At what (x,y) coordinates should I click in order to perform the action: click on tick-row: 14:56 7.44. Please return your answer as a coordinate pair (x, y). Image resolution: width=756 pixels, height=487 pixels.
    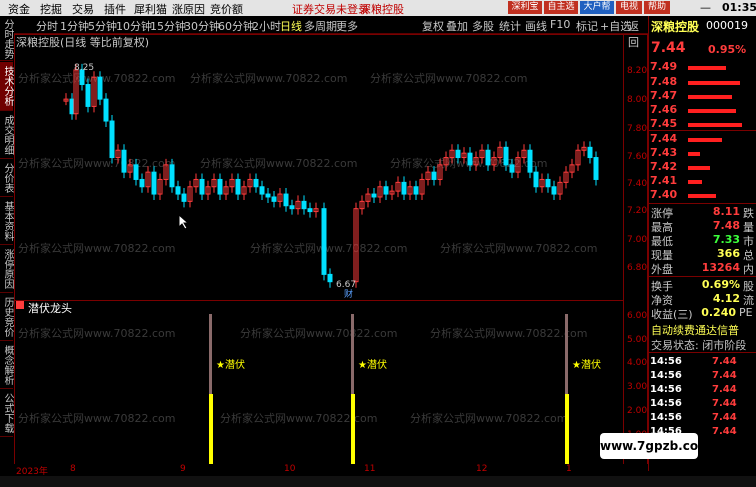
    Looking at the image, I should click on (693, 417).